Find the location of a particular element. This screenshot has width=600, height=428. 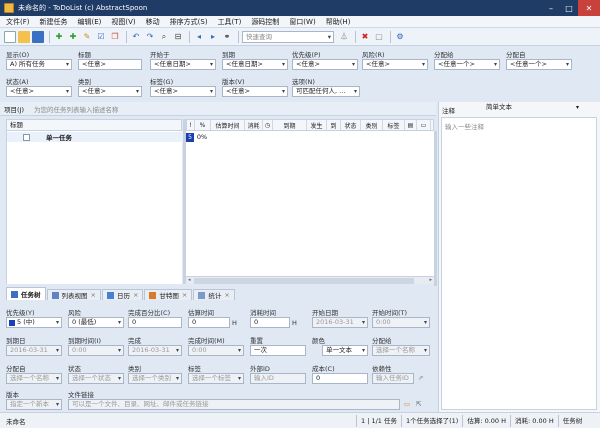

external-id-input: 输入ID is located at coordinates (278, 378).